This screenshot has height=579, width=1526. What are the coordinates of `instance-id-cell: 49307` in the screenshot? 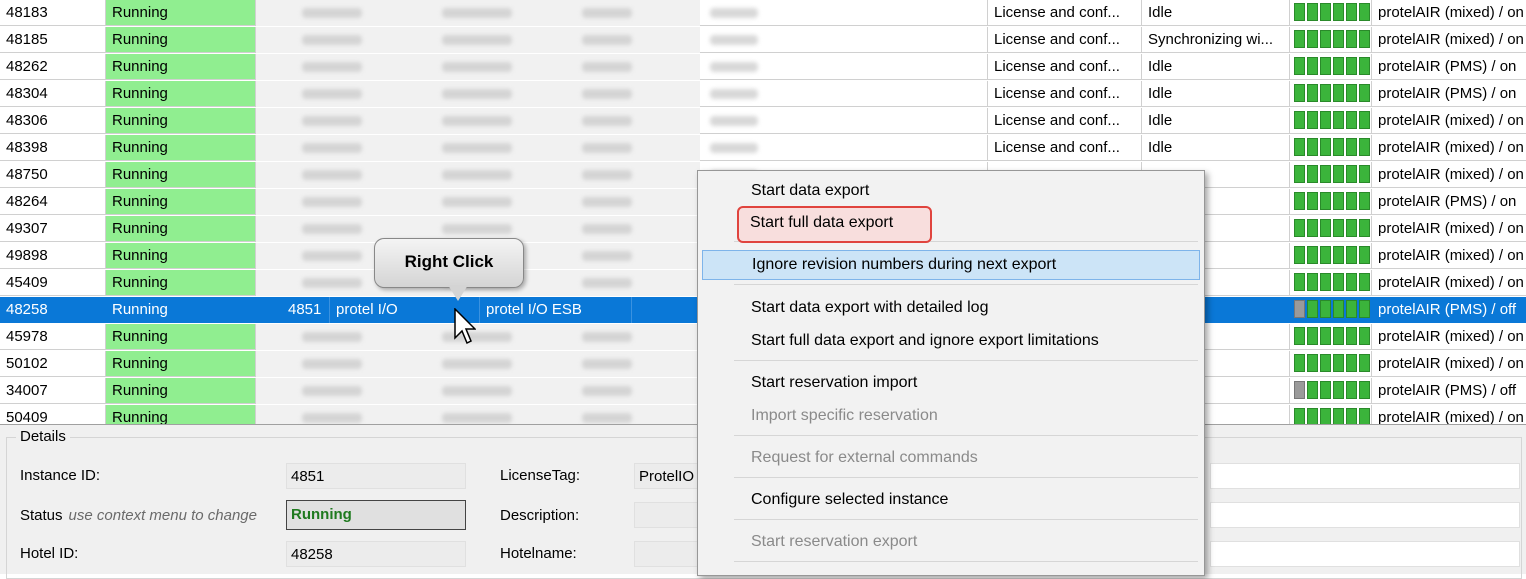 It's located at (53, 229).